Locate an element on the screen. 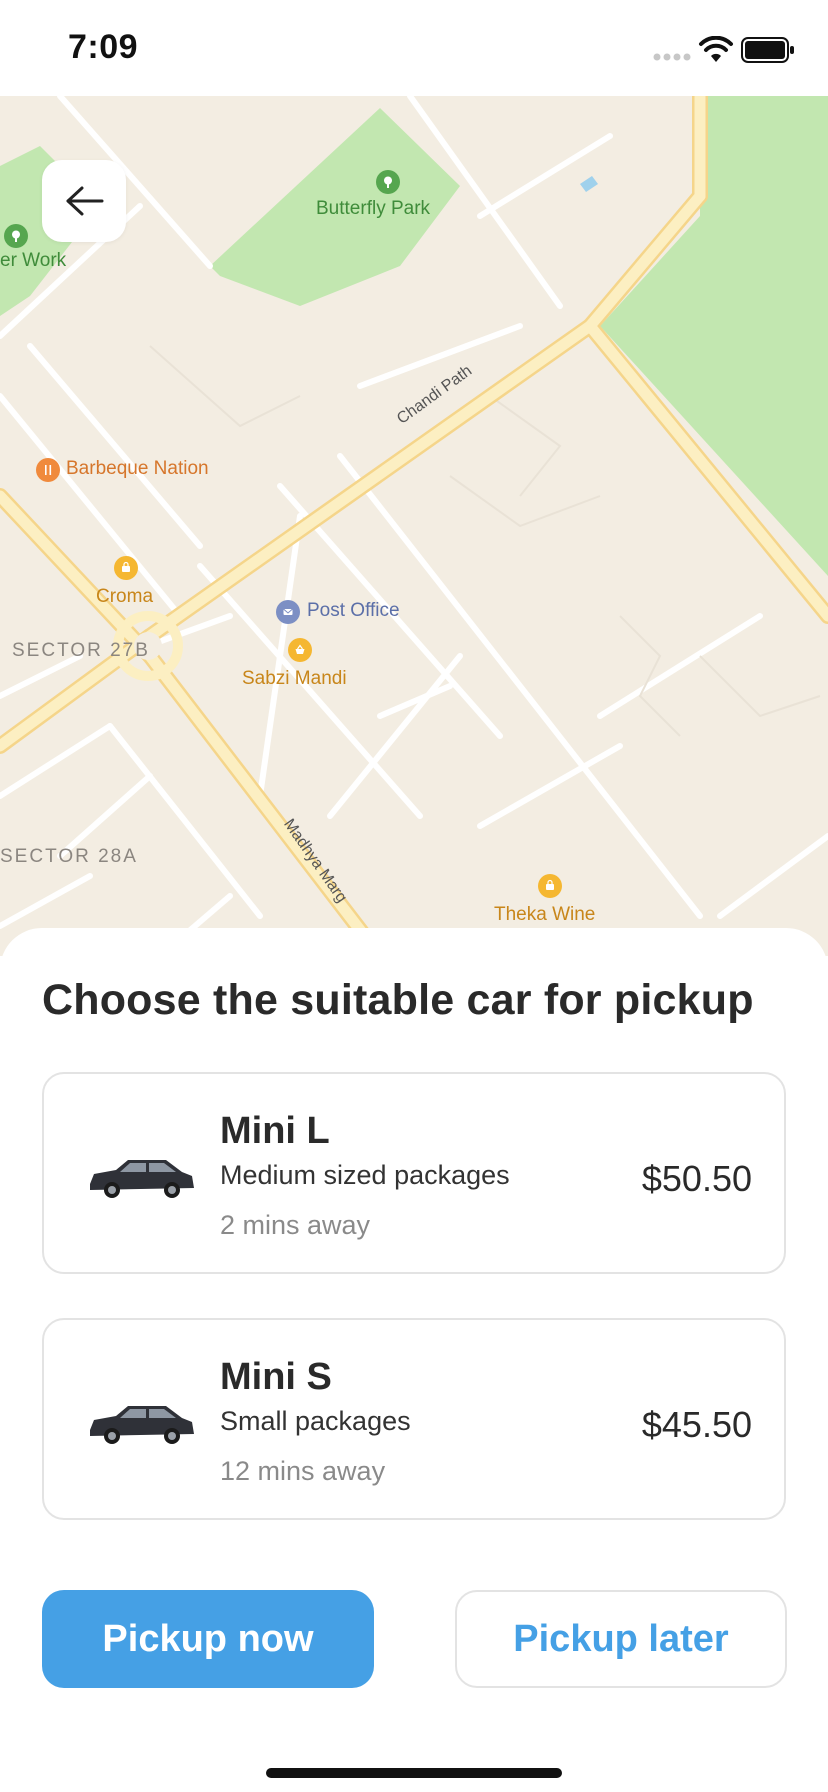  back-button is located at coordinates (84, 201).